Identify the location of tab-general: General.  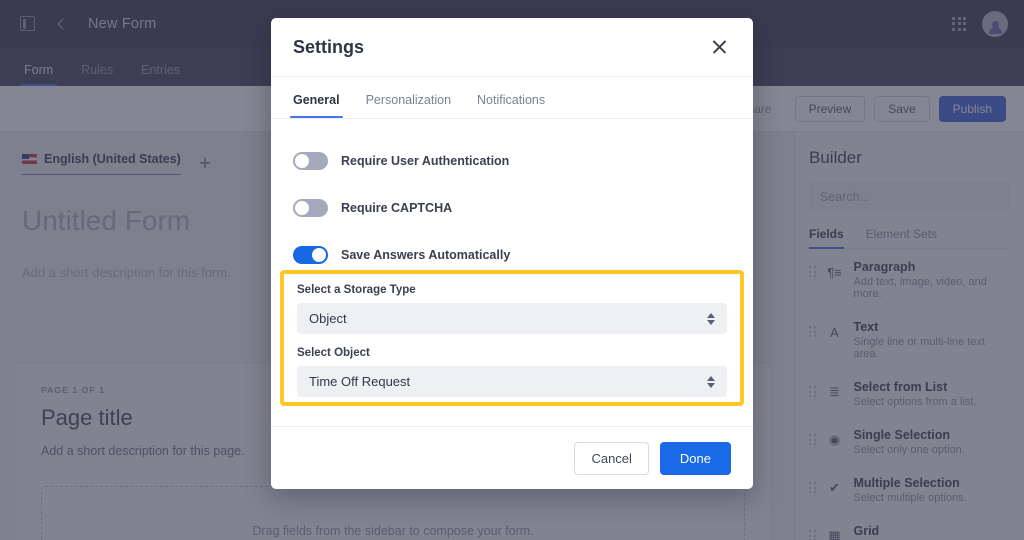
(316, 97).